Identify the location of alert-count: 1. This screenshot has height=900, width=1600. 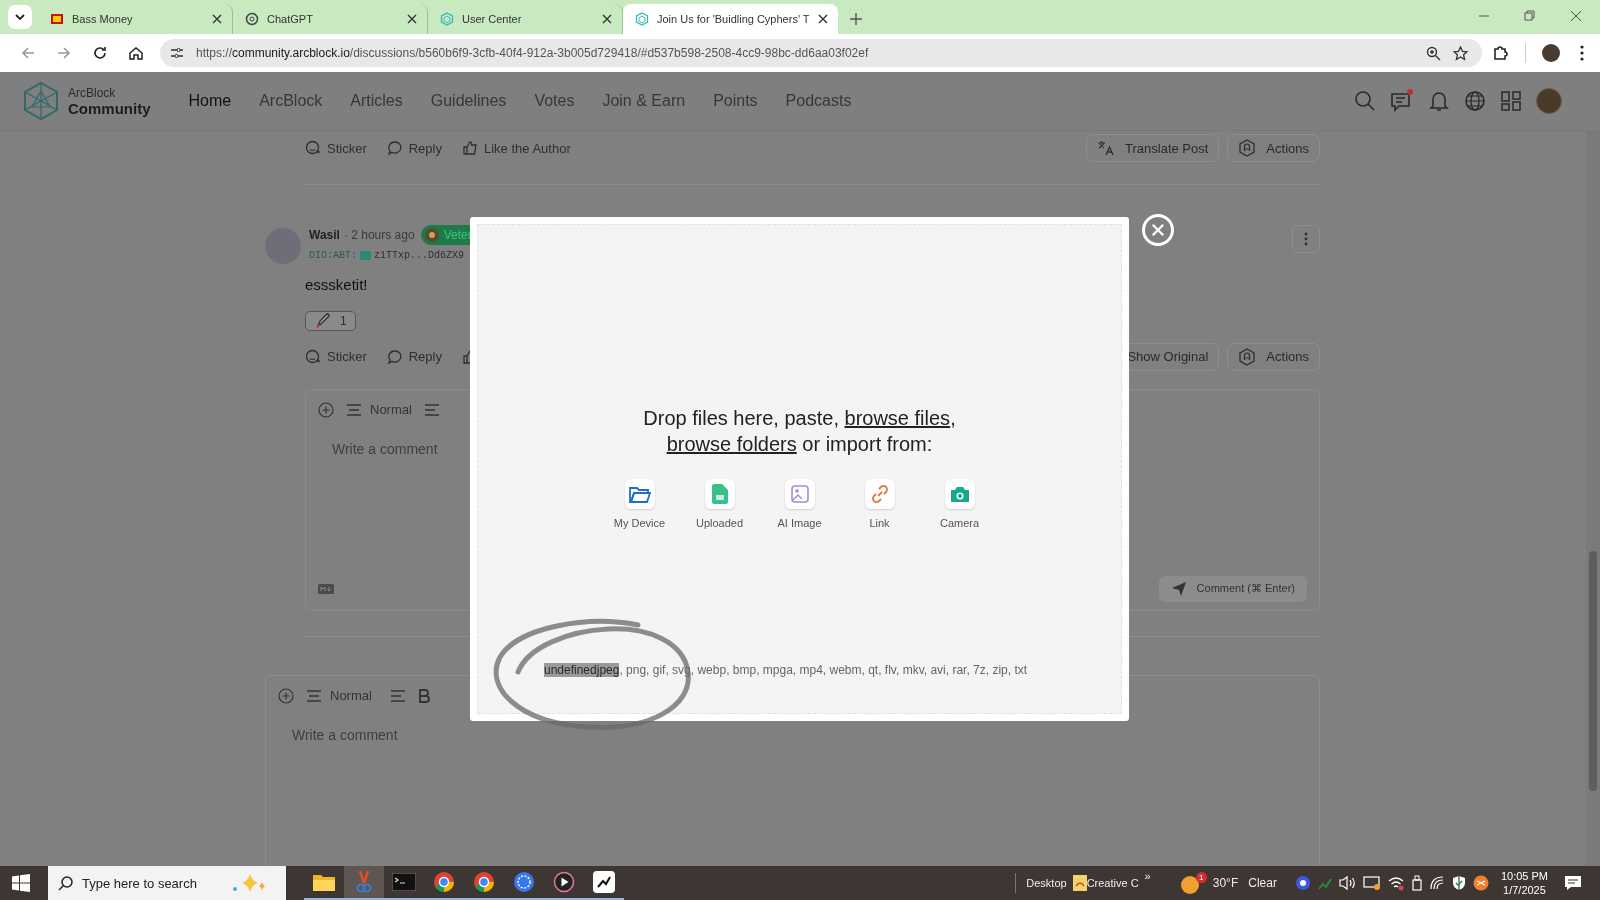
(1201, 877).